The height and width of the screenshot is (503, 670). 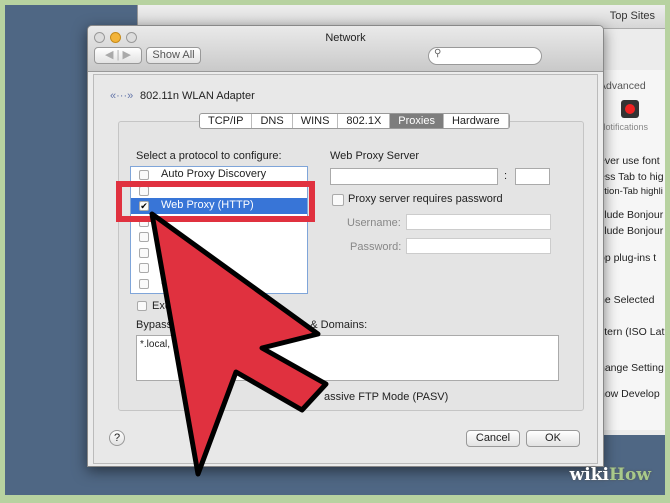 What do you see at coordinates (215, 201) in the screenshot?
I see `highlight-box` at bounding box center [215, 201].